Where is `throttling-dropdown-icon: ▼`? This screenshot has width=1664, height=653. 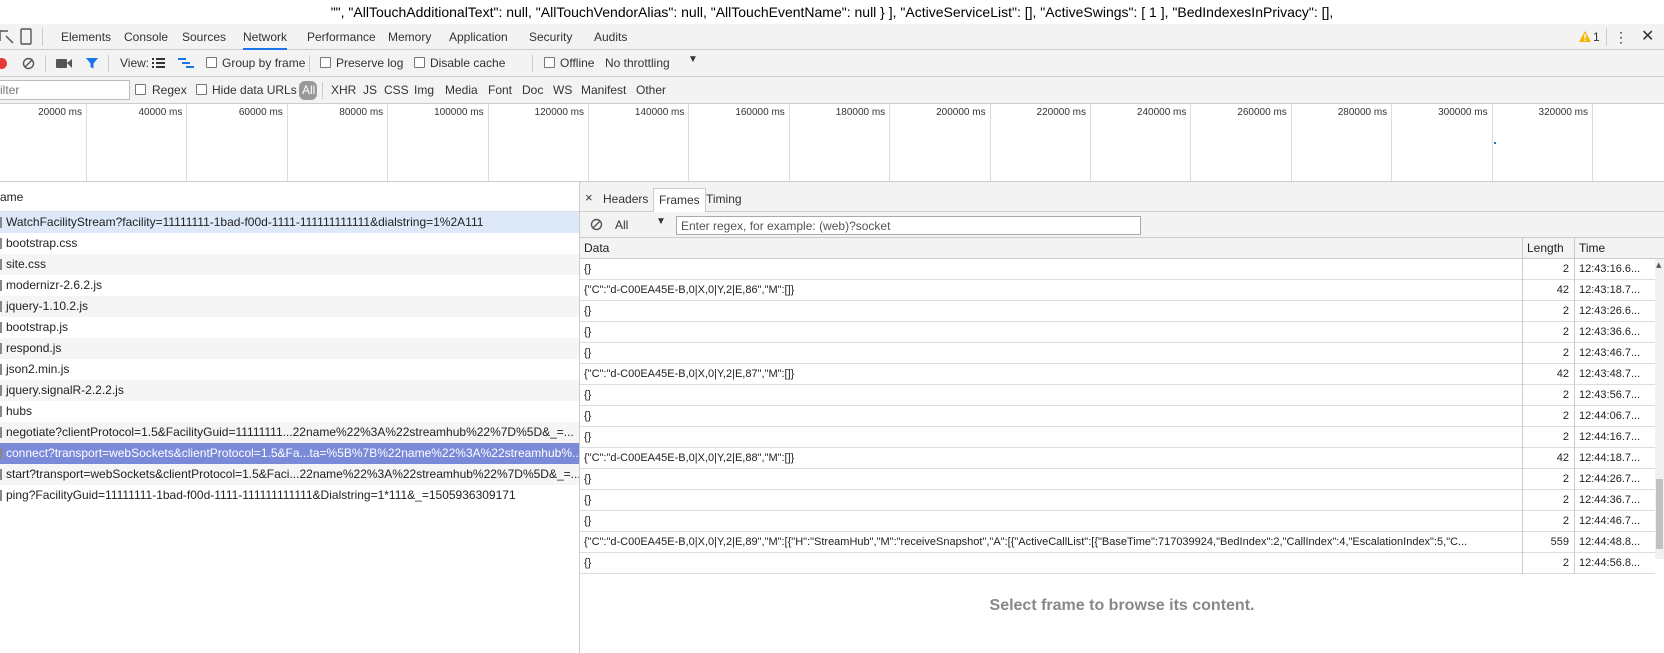
throttling-dropdown-icon: ▼ is located at coordinates (693, 59).